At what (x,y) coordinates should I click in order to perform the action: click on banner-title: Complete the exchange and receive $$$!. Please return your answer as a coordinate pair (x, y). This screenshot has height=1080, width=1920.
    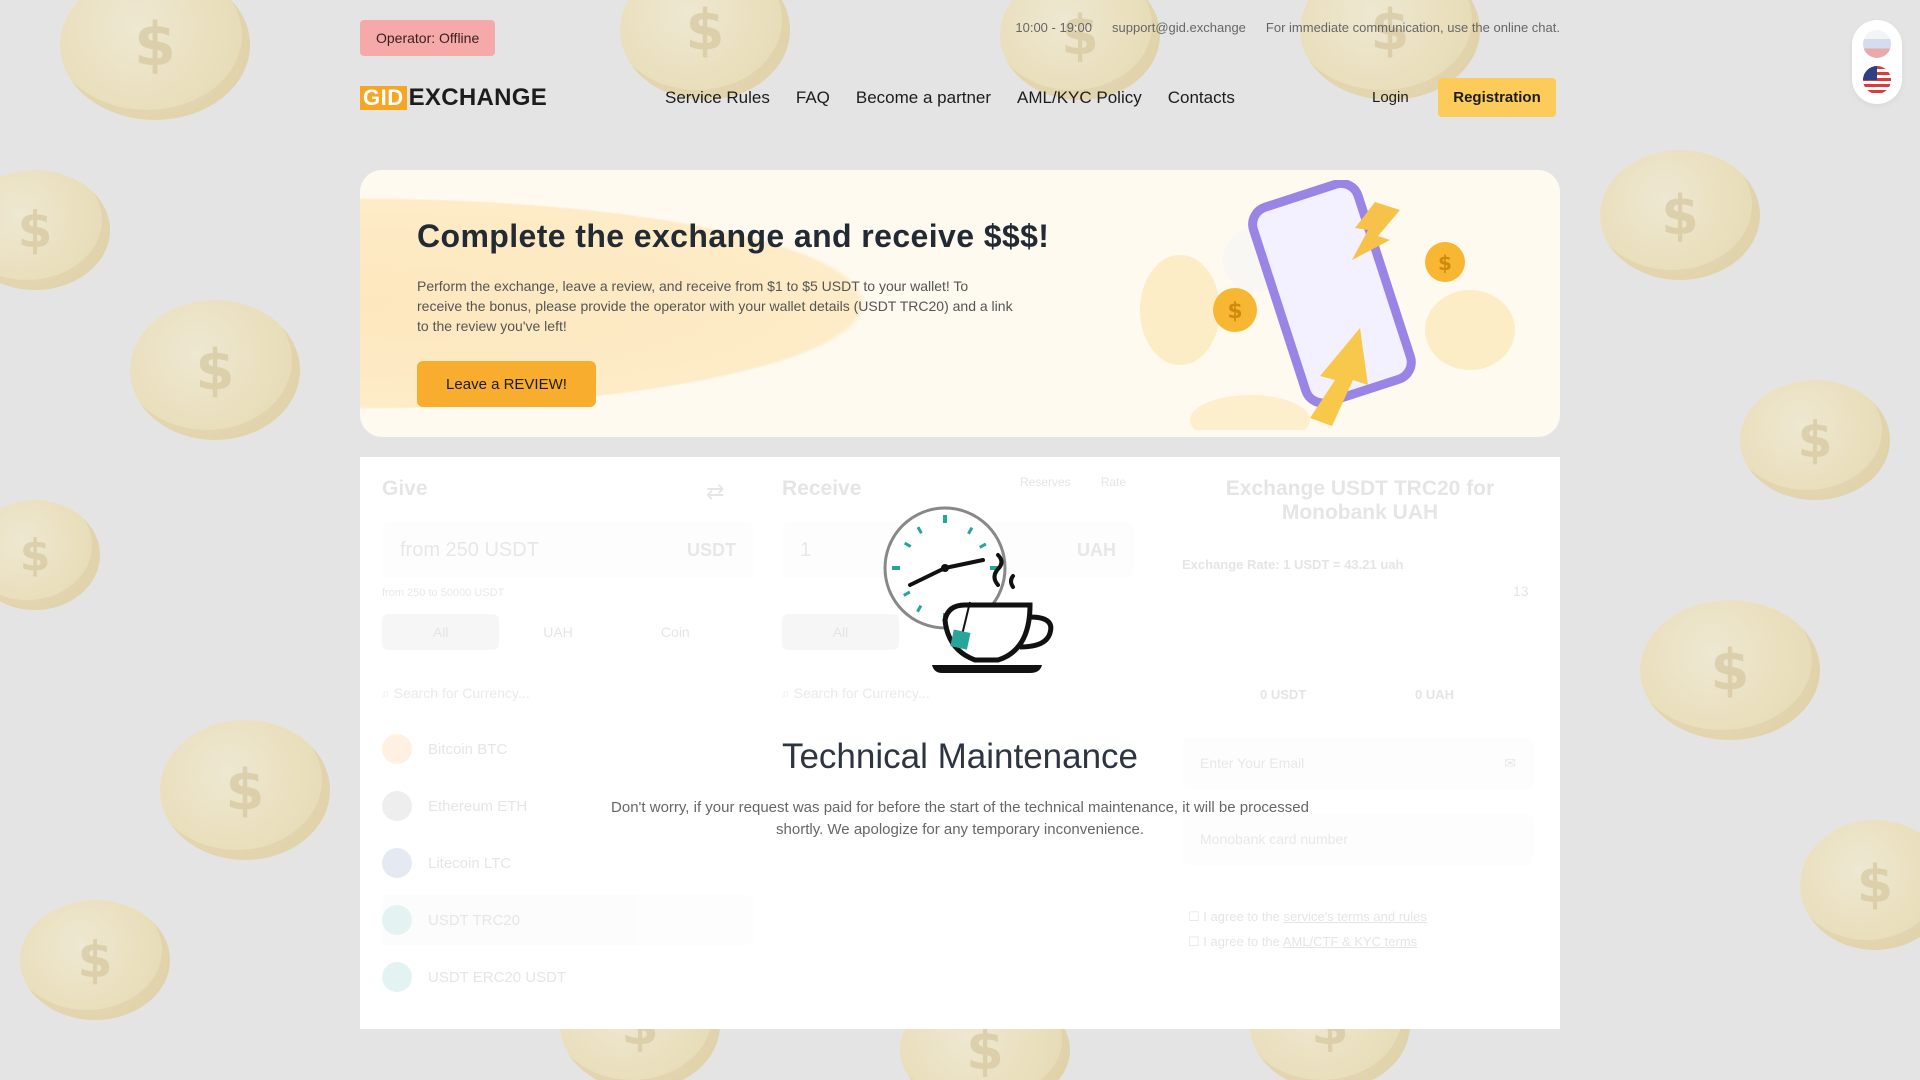
    Looking at the image, I should click on (733, 236).